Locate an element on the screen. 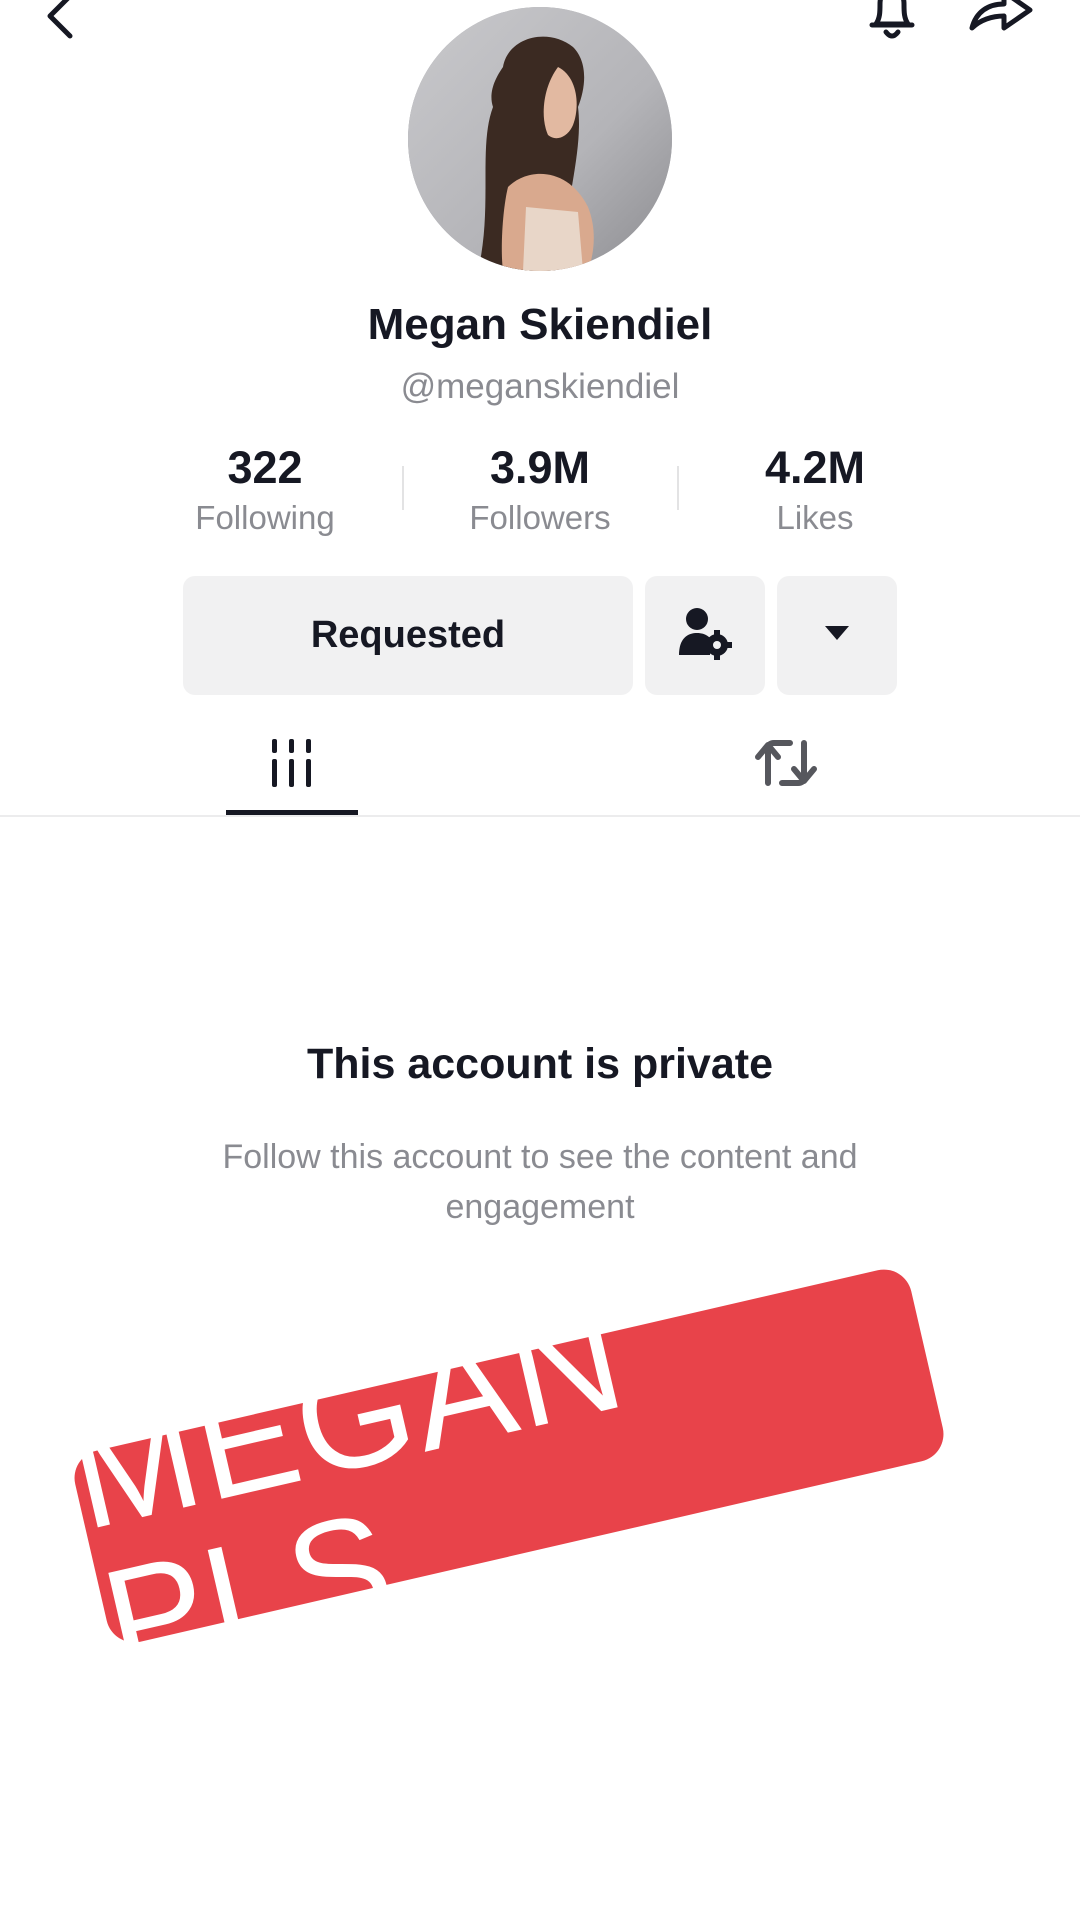 The image size is (1080, 1920). back-chevron-icon is located at coordinates (60, 20).